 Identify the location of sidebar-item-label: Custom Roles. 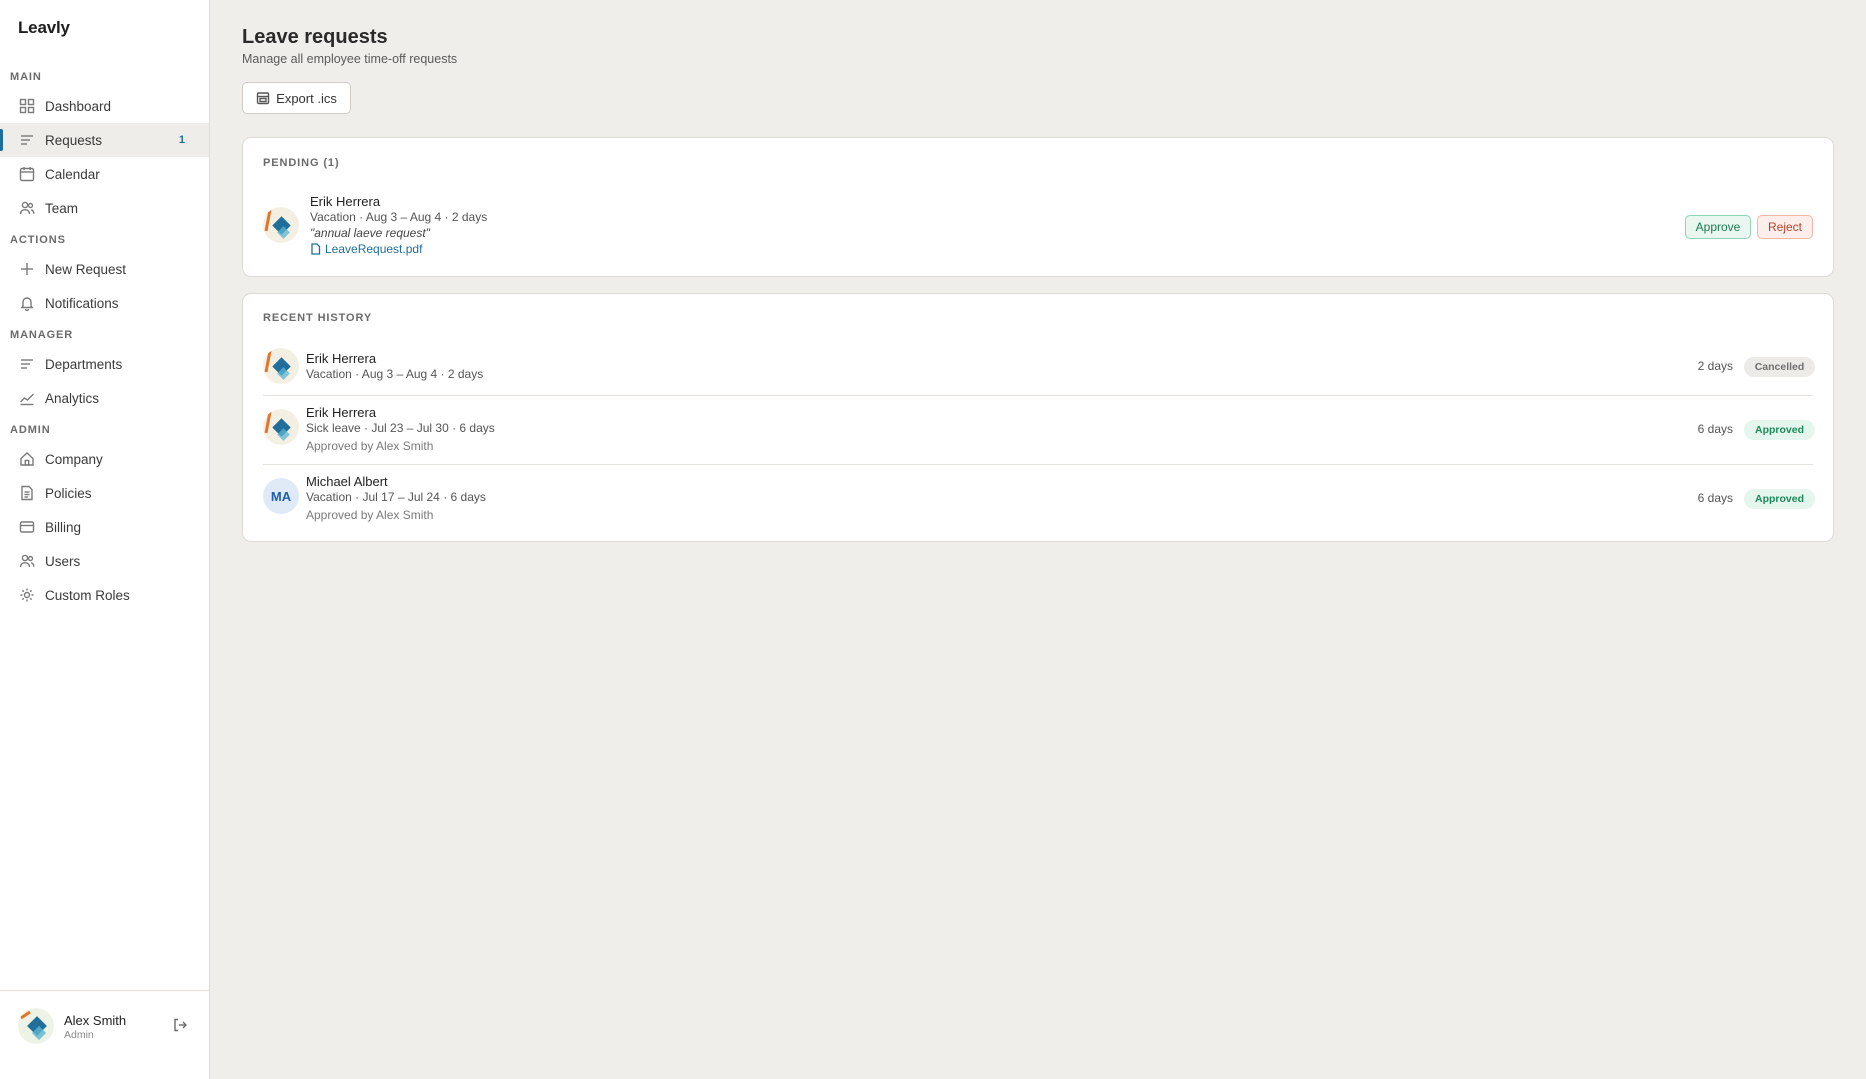
(87, 595).